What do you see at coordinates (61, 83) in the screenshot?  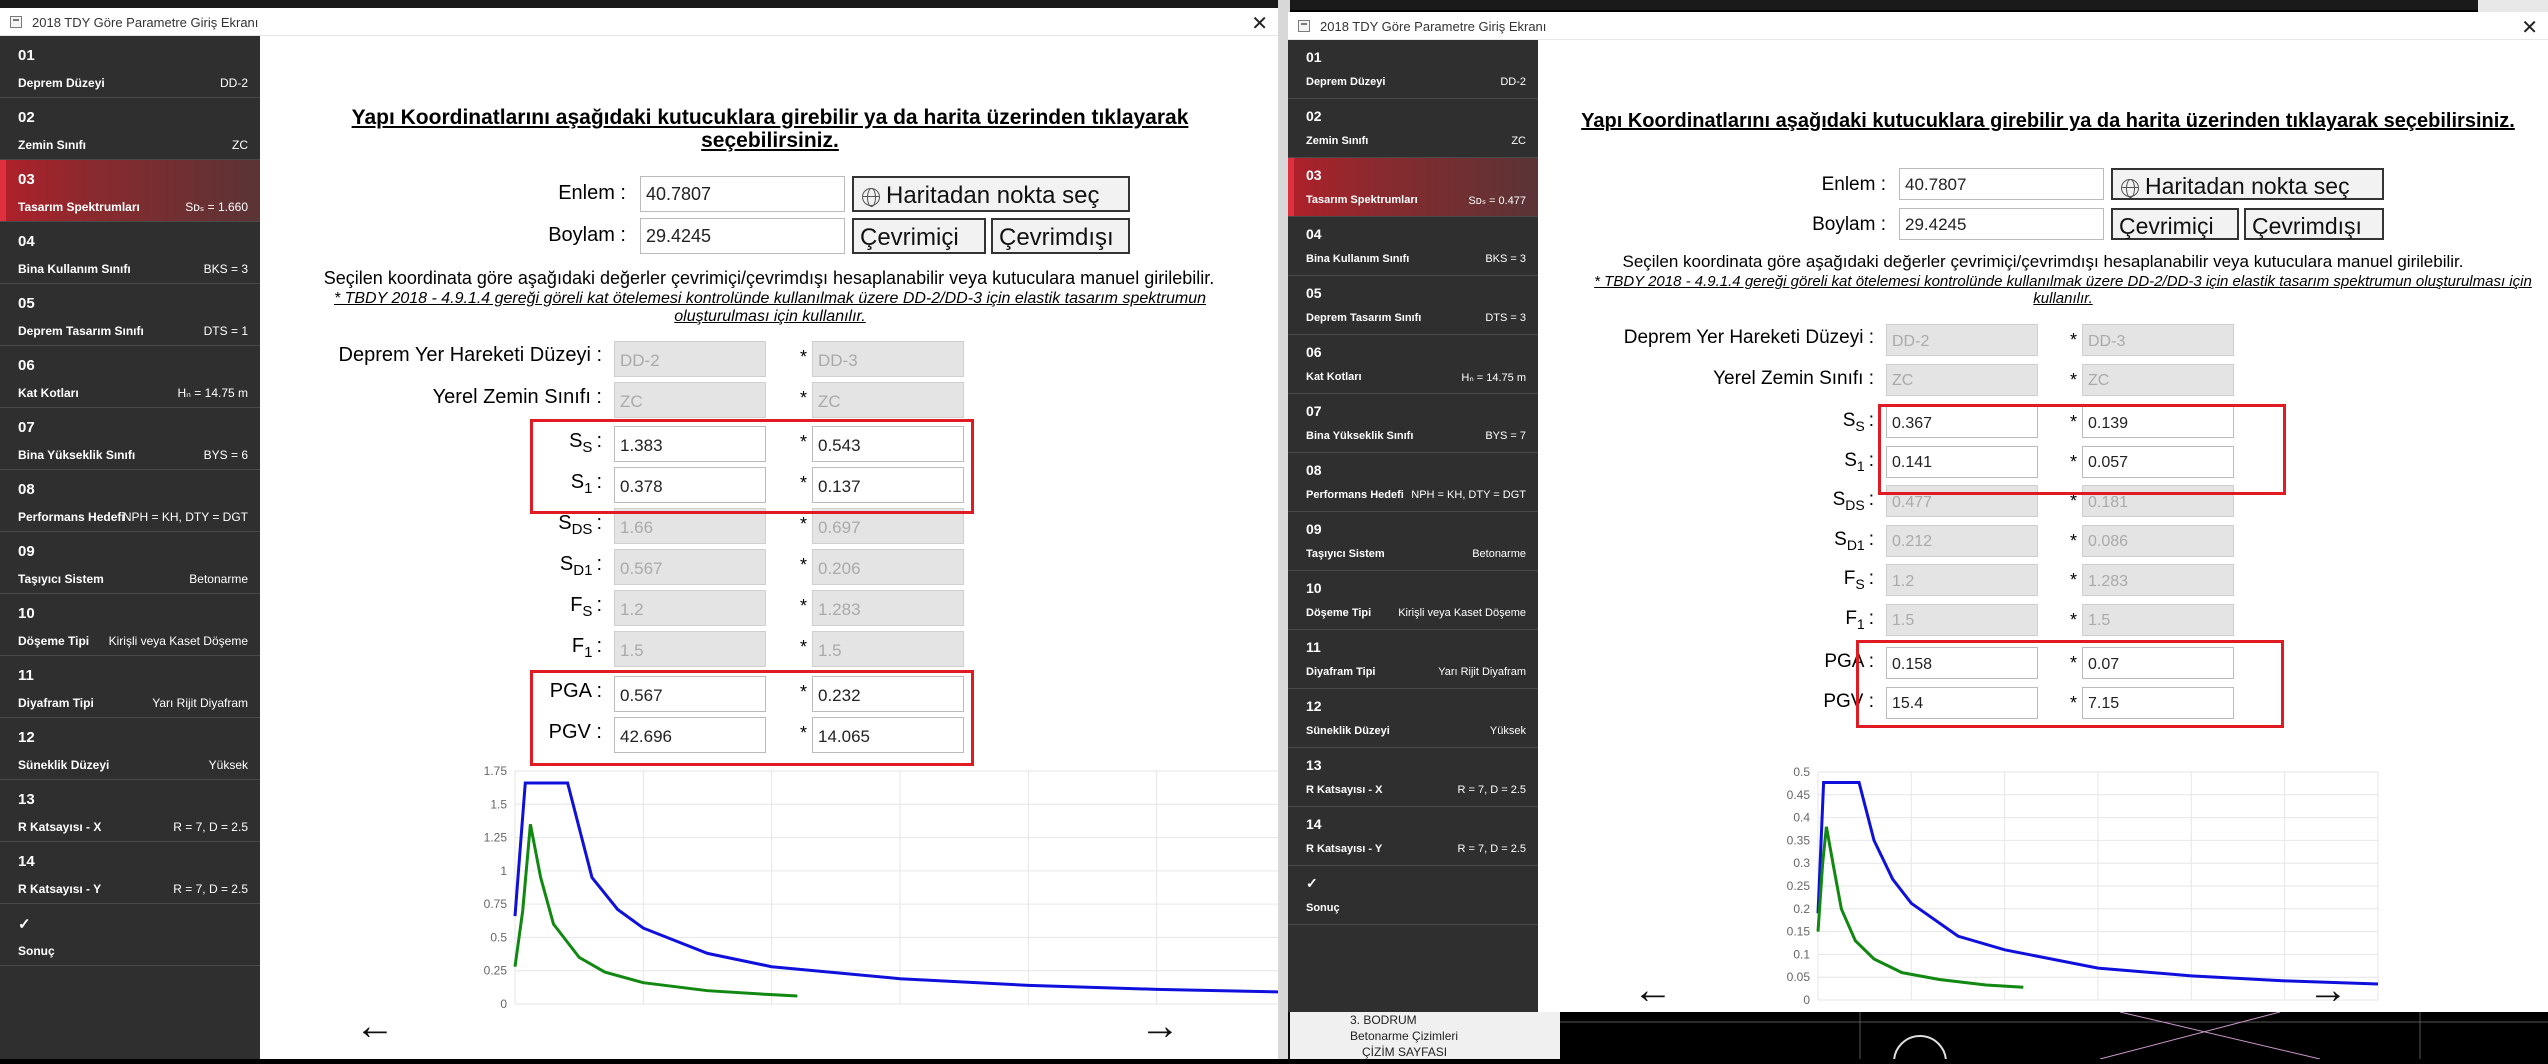 I see `step-label: Deprem Düzeyi` at bounding box center [61, 83].